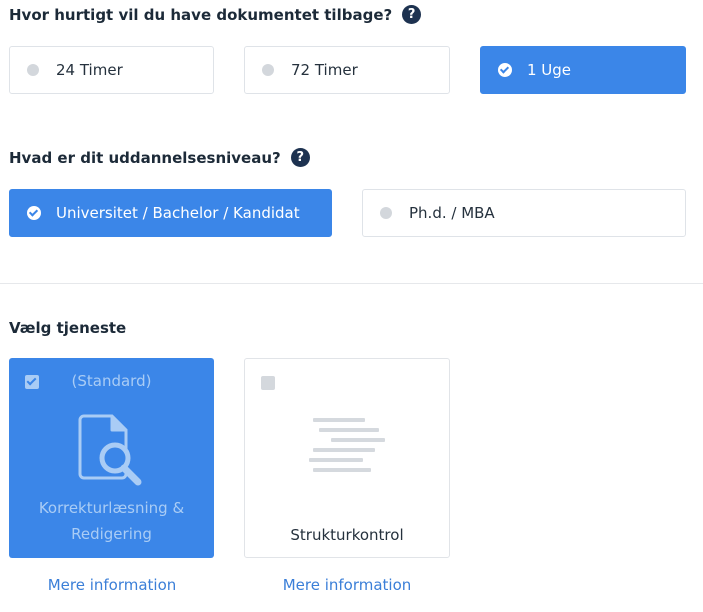  Describe the element at coordinates (110, 450) in the screenshot. I see `document-search-icon` at that location.